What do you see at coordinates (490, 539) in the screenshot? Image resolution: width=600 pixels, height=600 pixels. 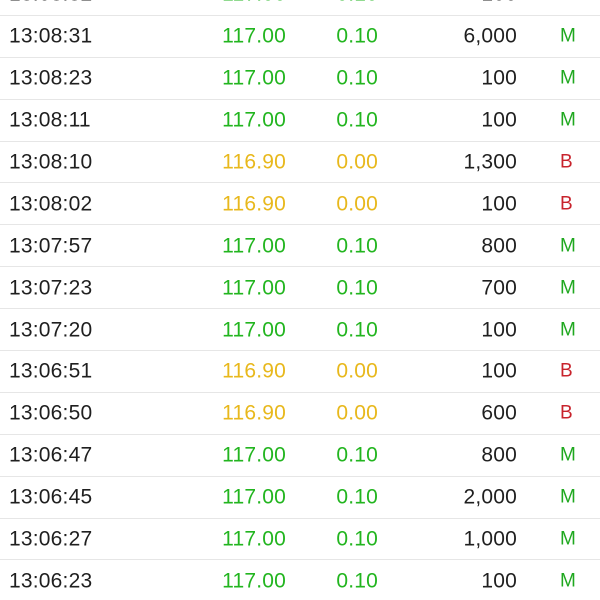 I see `trade-volume: 1,000` at bounding box center [490, 539].